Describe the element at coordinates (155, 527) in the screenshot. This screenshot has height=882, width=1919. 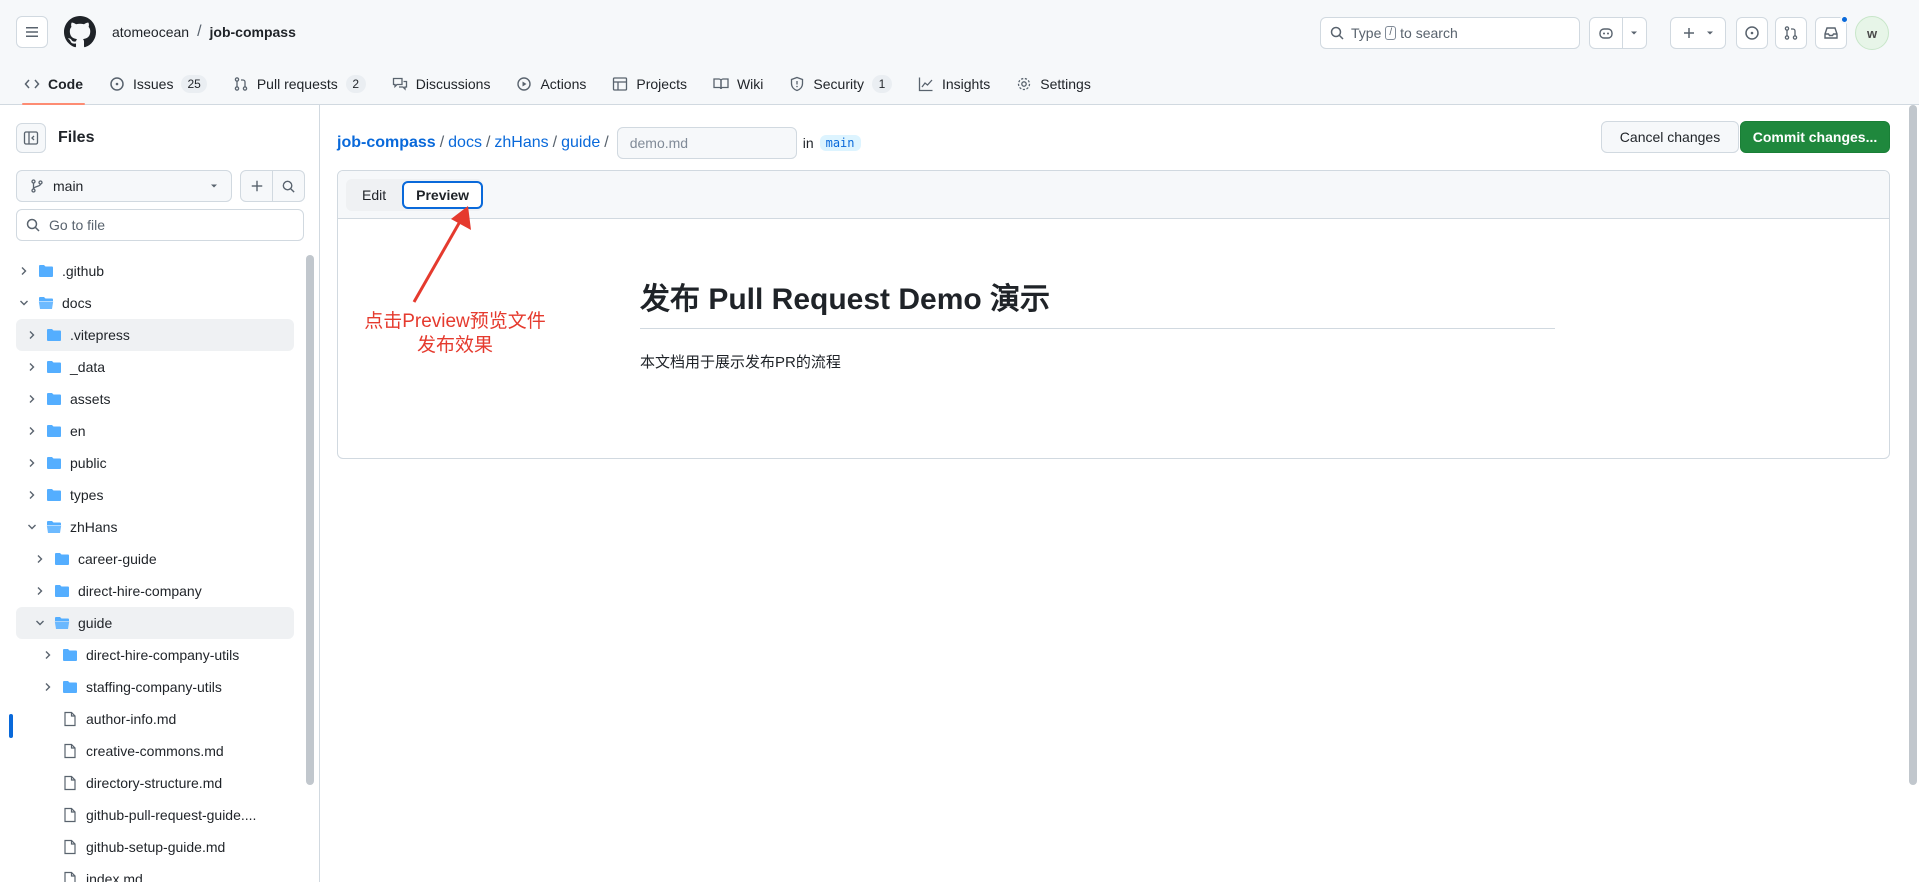
I see `tree-folder-item: zhHans` at that location.